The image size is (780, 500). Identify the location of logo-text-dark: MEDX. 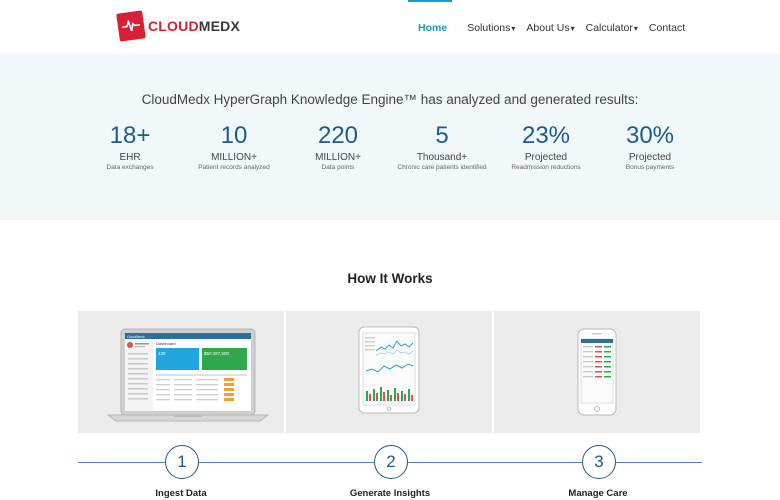
(219, 26).